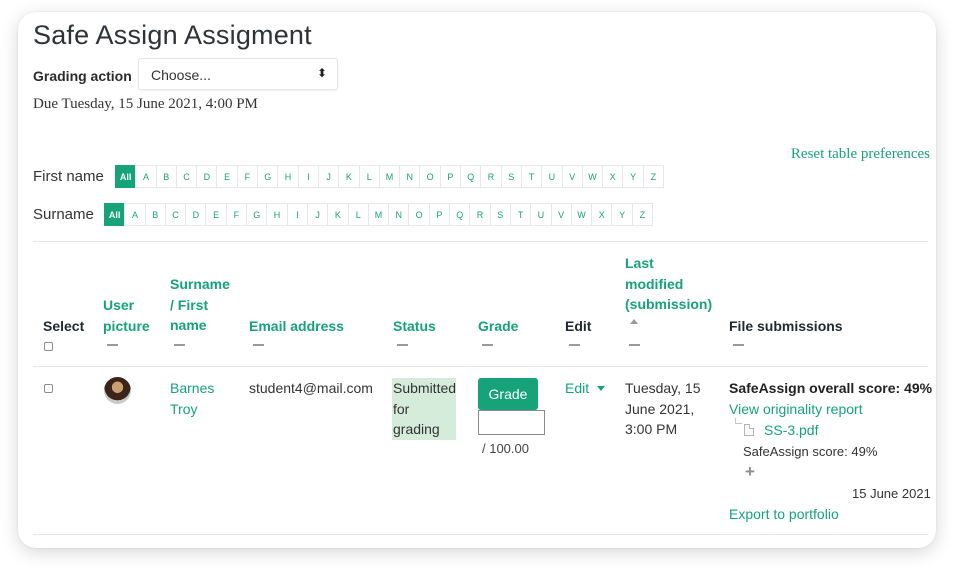  I want to click on file-link: SS-3.pdf, so click(791, 430).